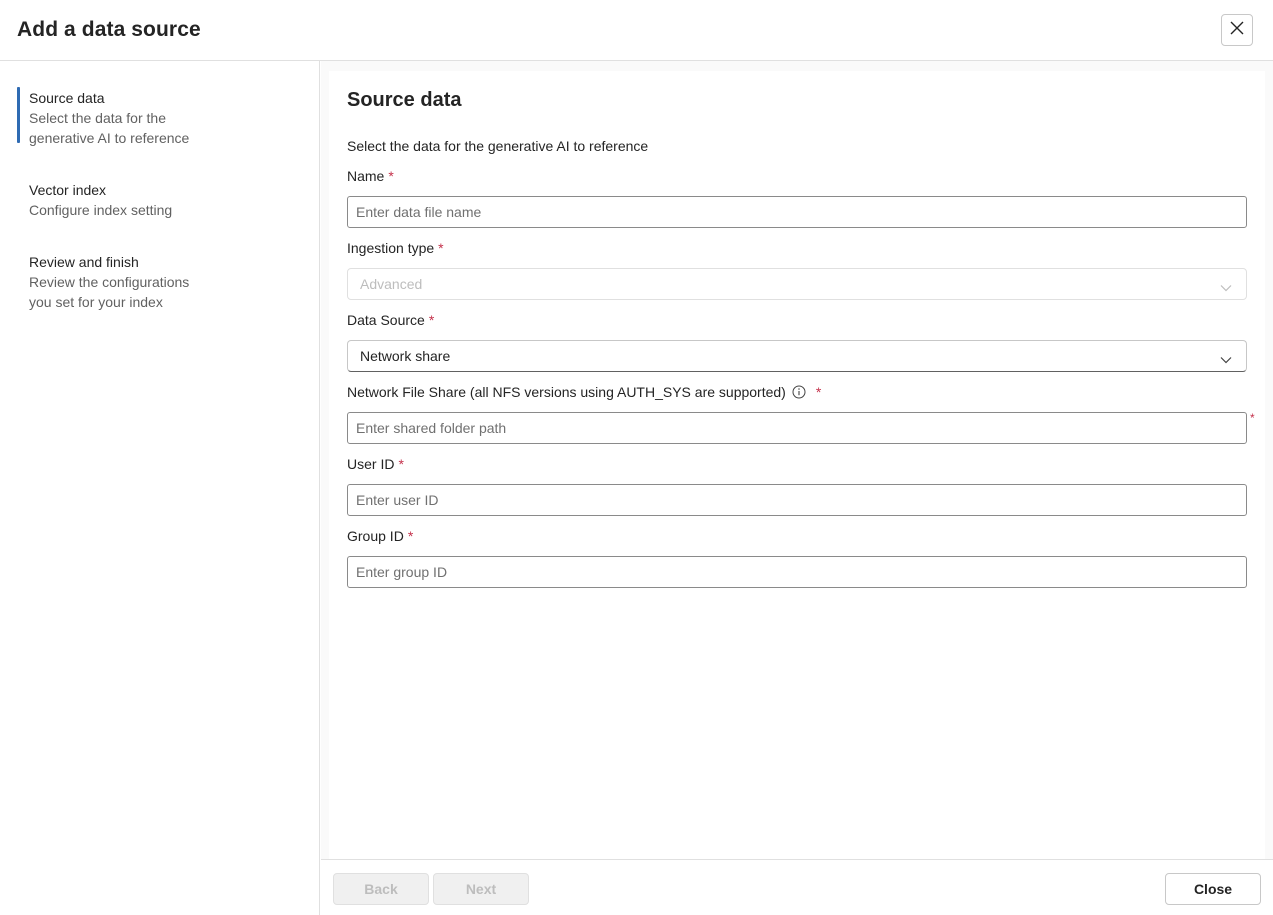 Image resolution: width=1273 pixels, height=915 pixels. I want to click on data-source-label-text: Data Source, so click(386, 320).